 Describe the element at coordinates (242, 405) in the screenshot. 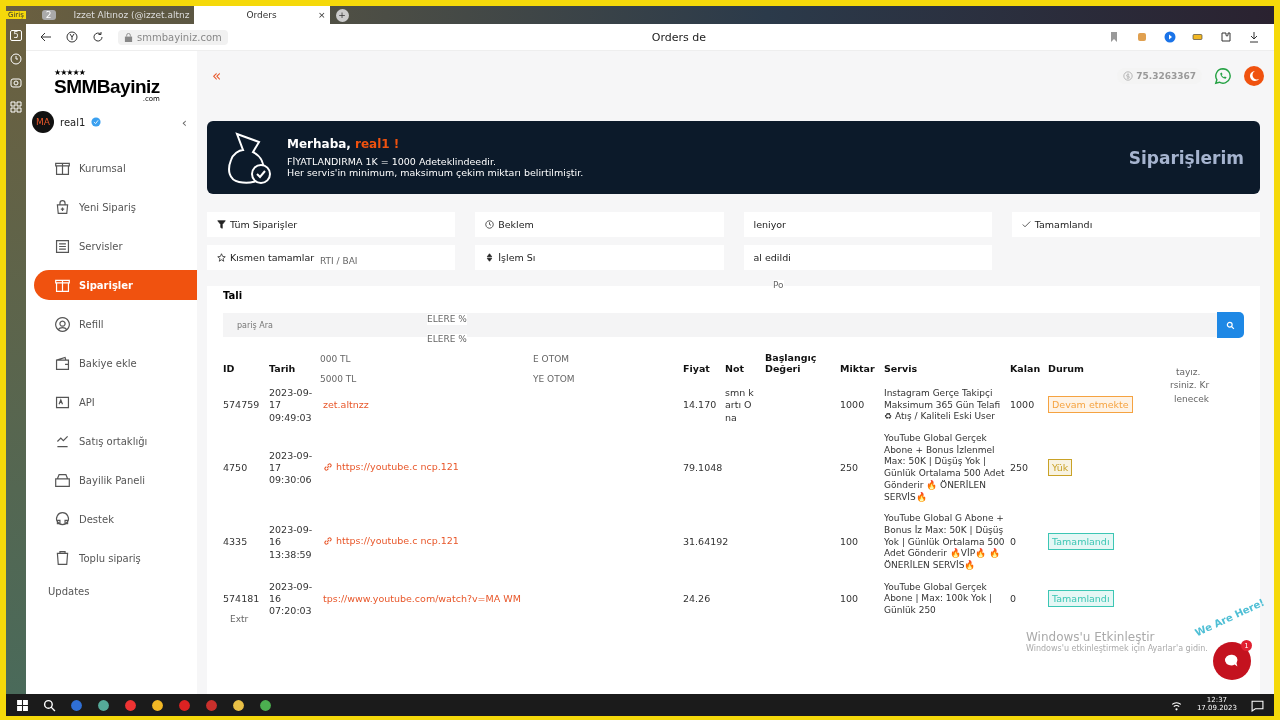

I see `table-cell-text: 574759` at that location.